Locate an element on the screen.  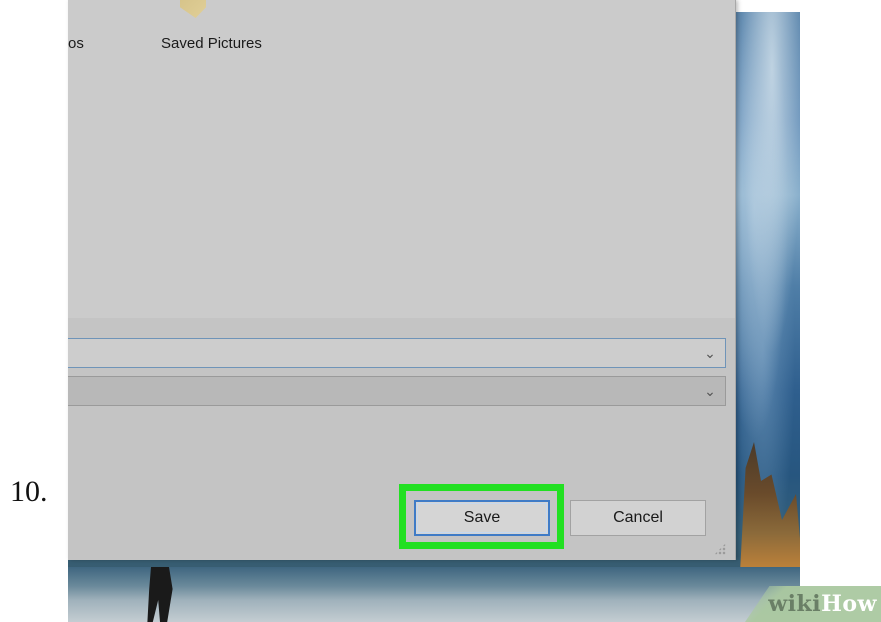
folder-icon is located at coordinates (193, 9).